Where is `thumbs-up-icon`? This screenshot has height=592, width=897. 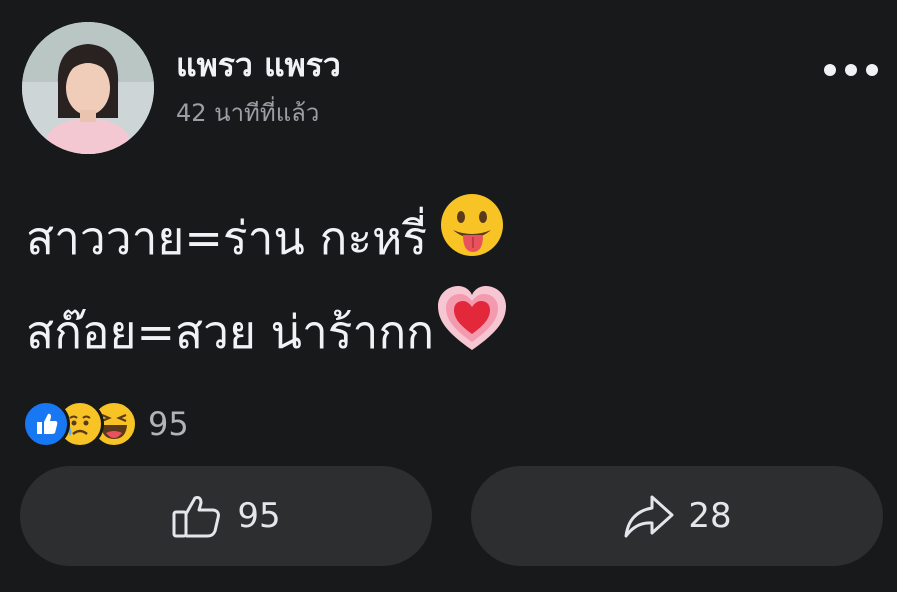 thumbs-up-icon is located at coordinates (196, 517).